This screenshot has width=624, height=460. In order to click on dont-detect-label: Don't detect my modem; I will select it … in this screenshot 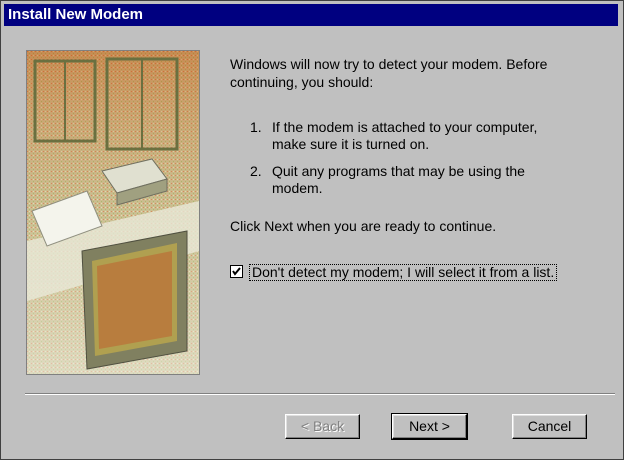, I will do `click(403, 272)`.